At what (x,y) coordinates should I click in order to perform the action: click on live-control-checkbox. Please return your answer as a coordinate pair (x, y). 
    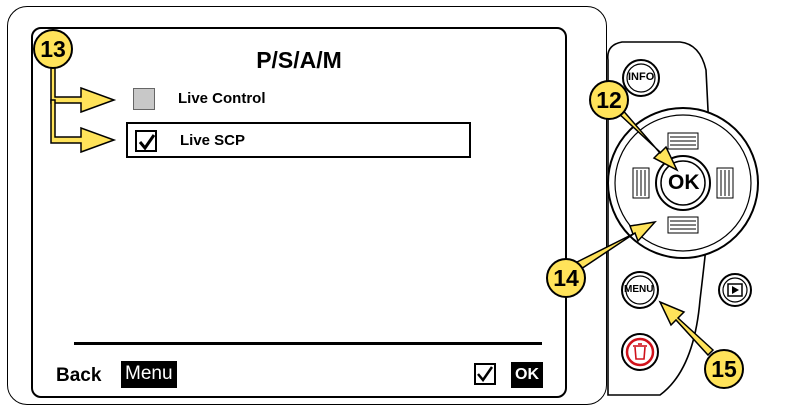
    Looking at the image, I should click on (144, 99).